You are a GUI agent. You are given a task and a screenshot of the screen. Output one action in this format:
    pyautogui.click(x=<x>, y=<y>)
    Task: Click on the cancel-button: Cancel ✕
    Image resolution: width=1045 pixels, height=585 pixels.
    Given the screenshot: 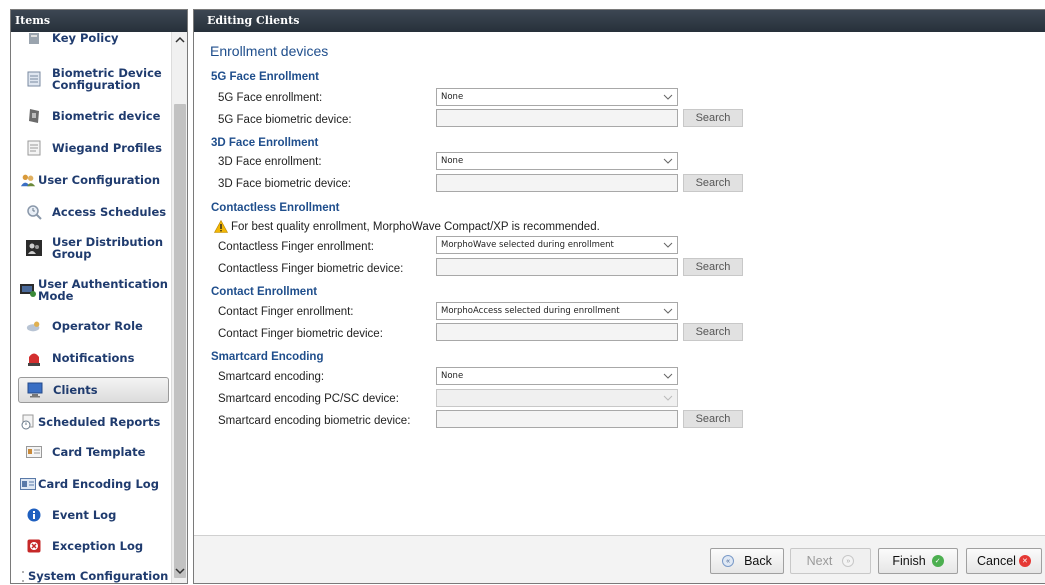 What is the action you would take?
    pyautogui.click(x=1004, y=561)
    